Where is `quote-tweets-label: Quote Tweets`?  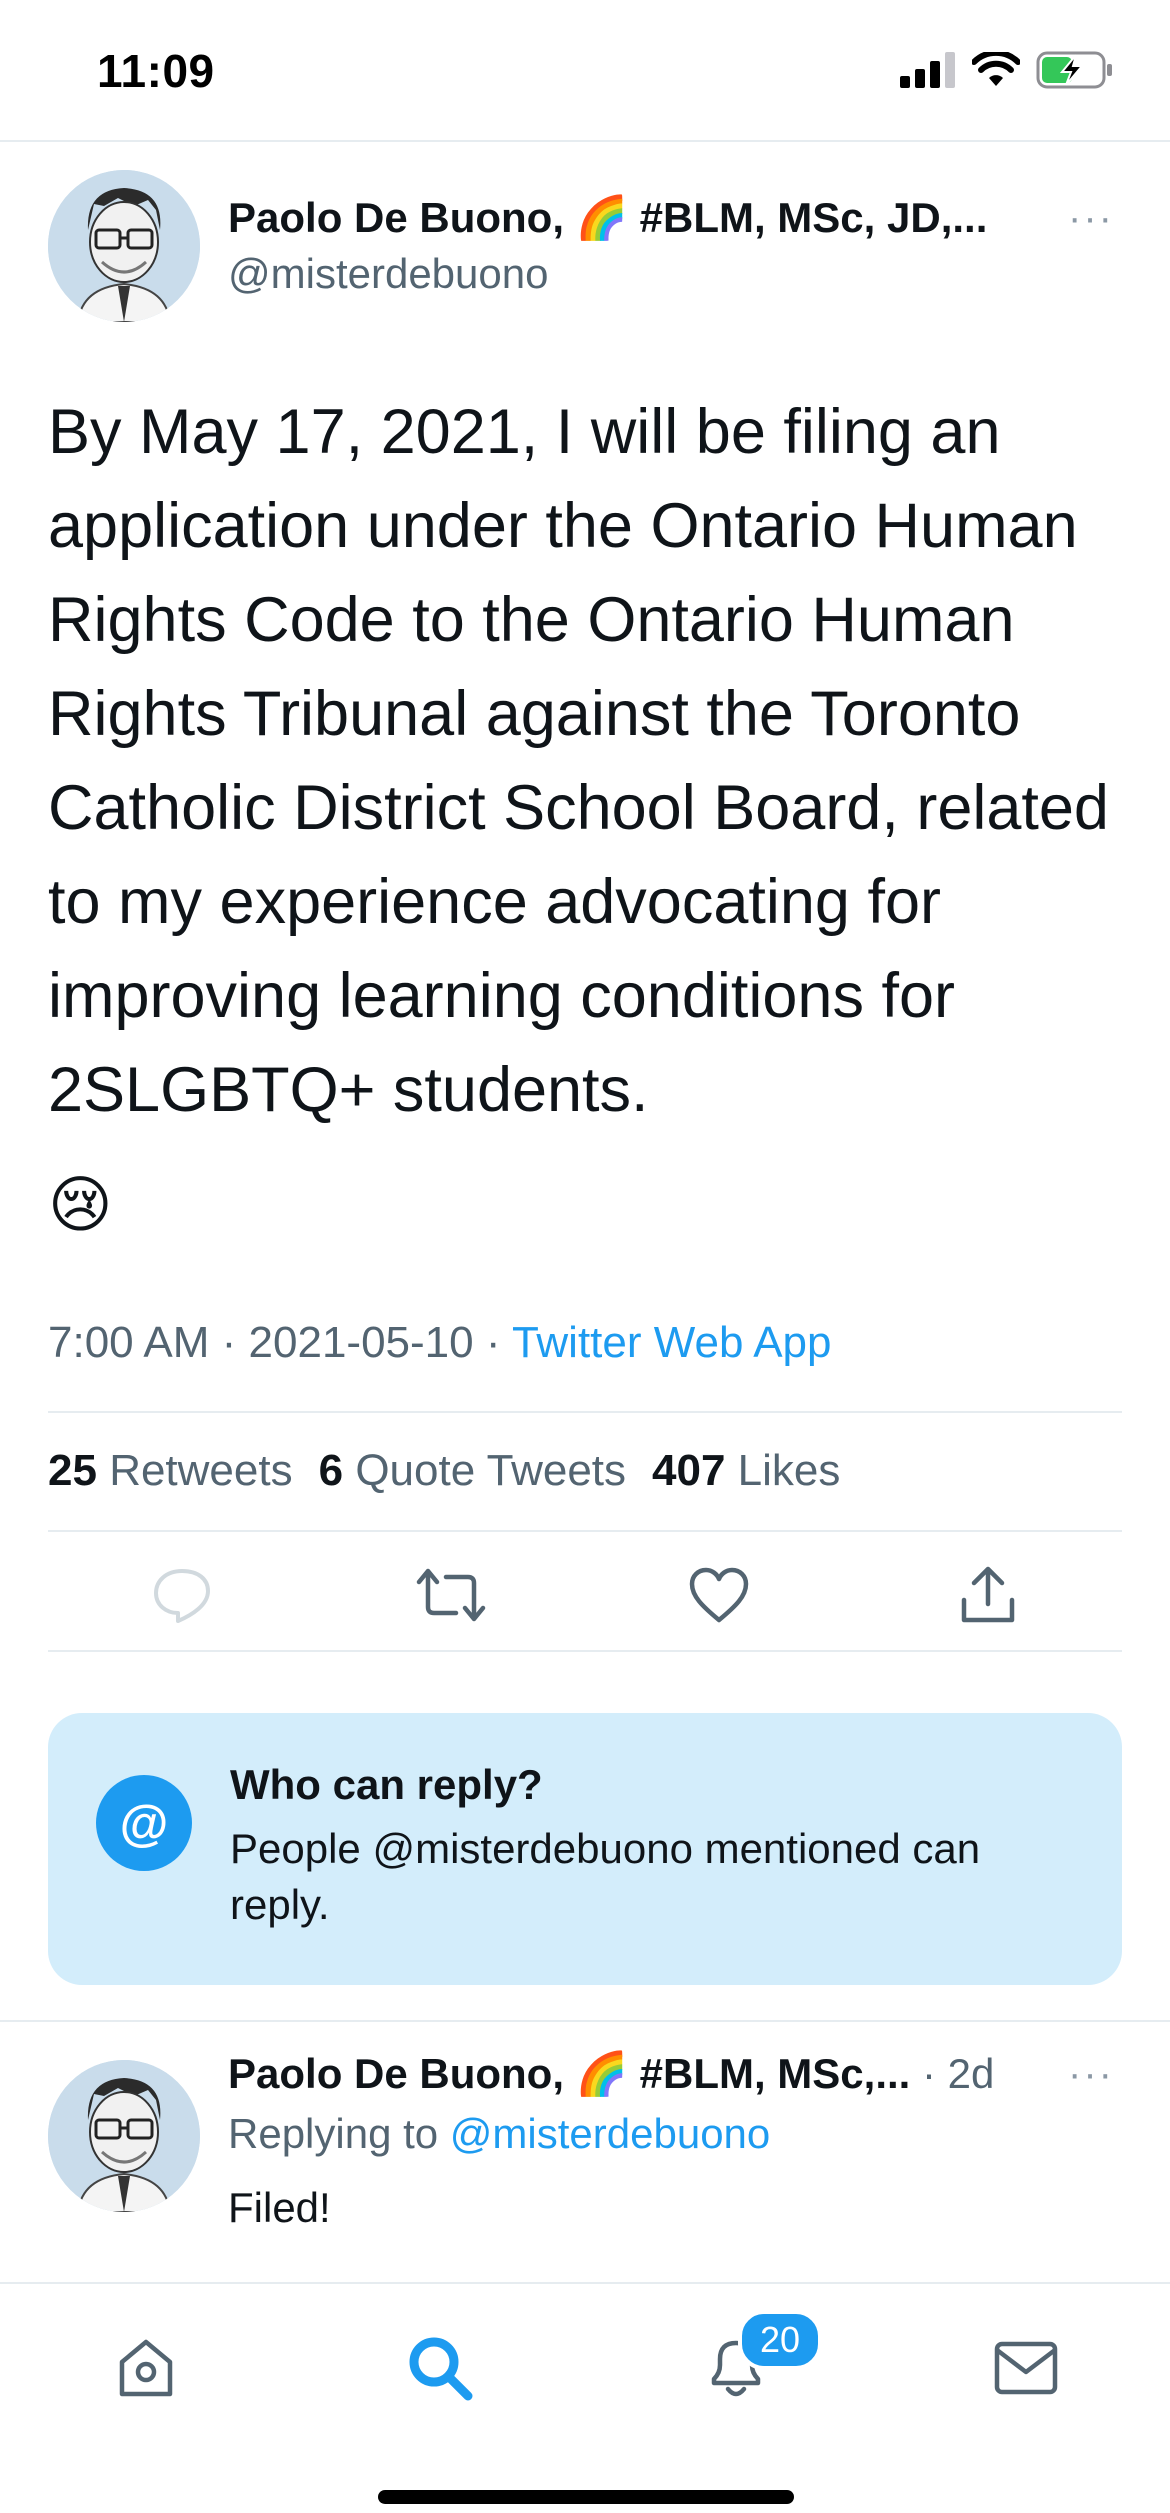
quote-tweets-label: Quote Tweets is located at coordinates (491, 1470).